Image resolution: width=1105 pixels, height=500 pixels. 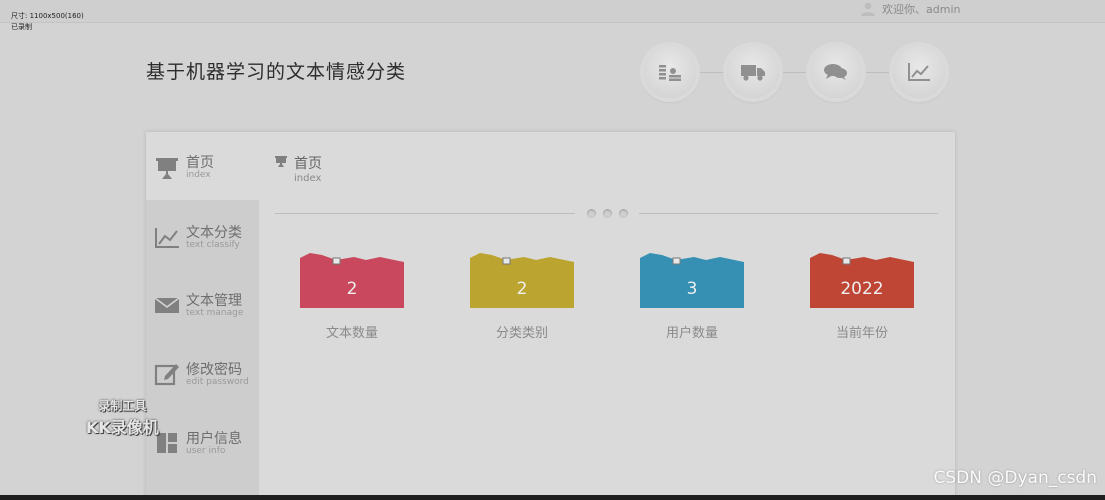 I want to click on stat-label: 用户数量, so click(x=691, y=333).